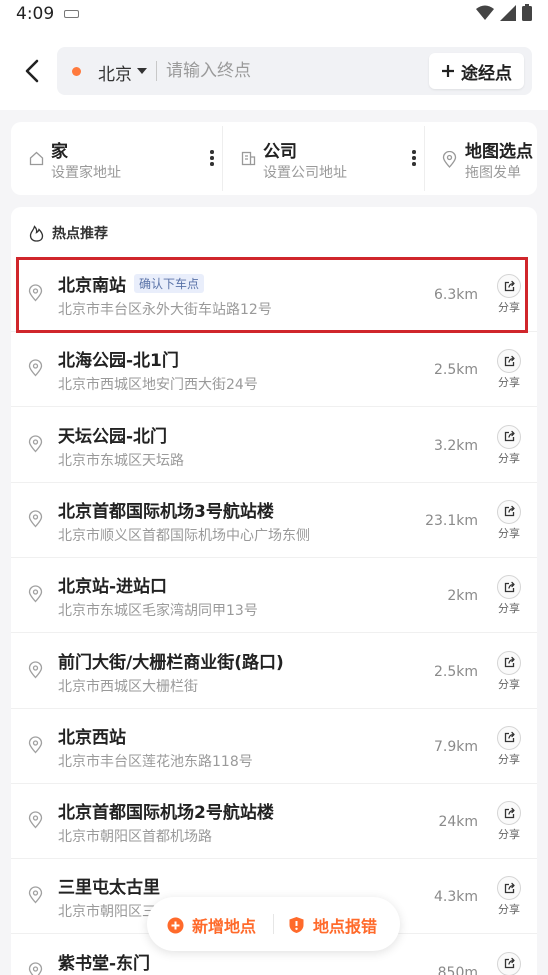  What do you see at coordinates (293, 71) in the screenshot?
I see `destination-input` at bounding box center [293, 71].